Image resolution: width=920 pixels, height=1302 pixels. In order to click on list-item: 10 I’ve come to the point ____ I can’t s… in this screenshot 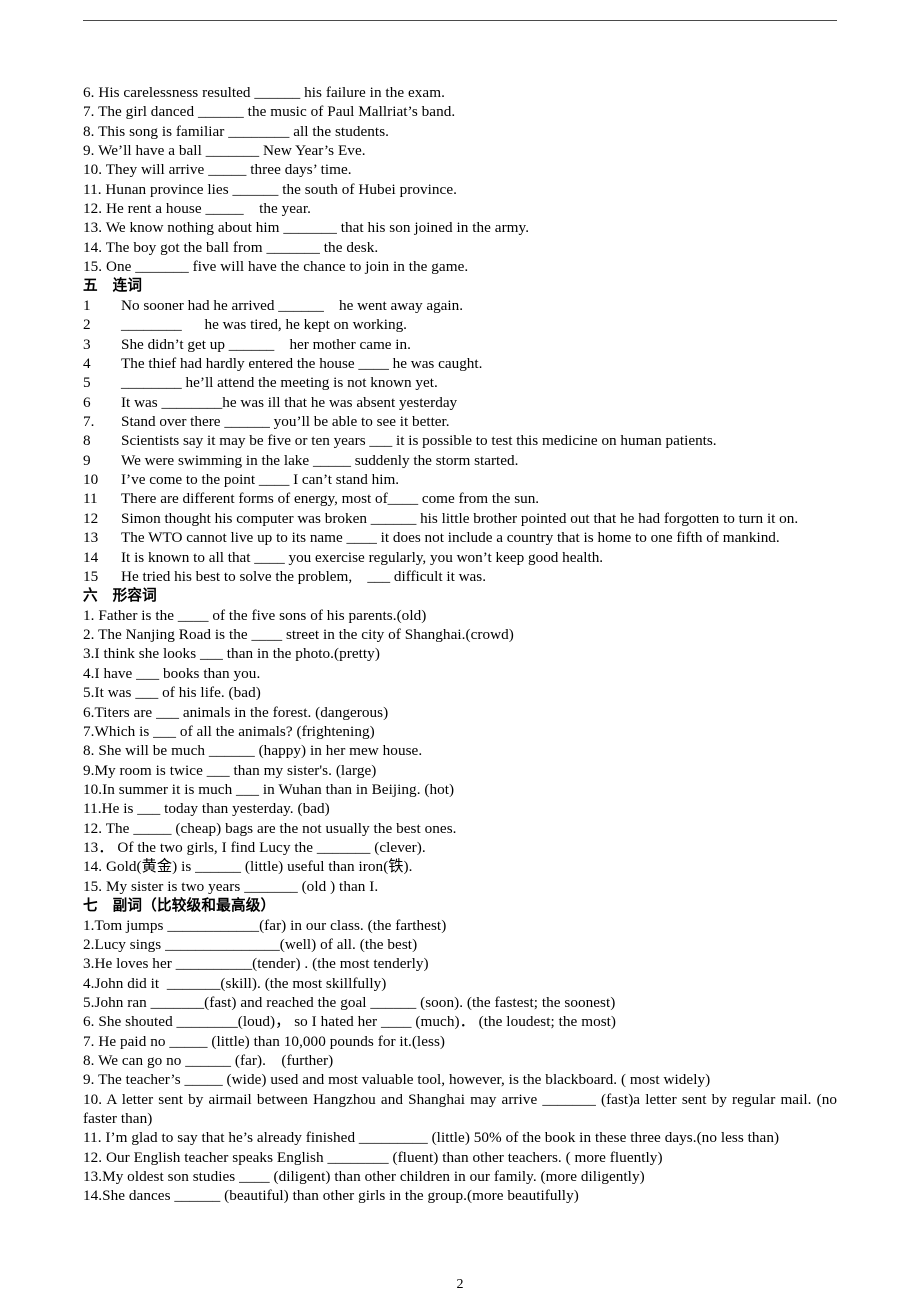, I will do `click(460, 479)`.